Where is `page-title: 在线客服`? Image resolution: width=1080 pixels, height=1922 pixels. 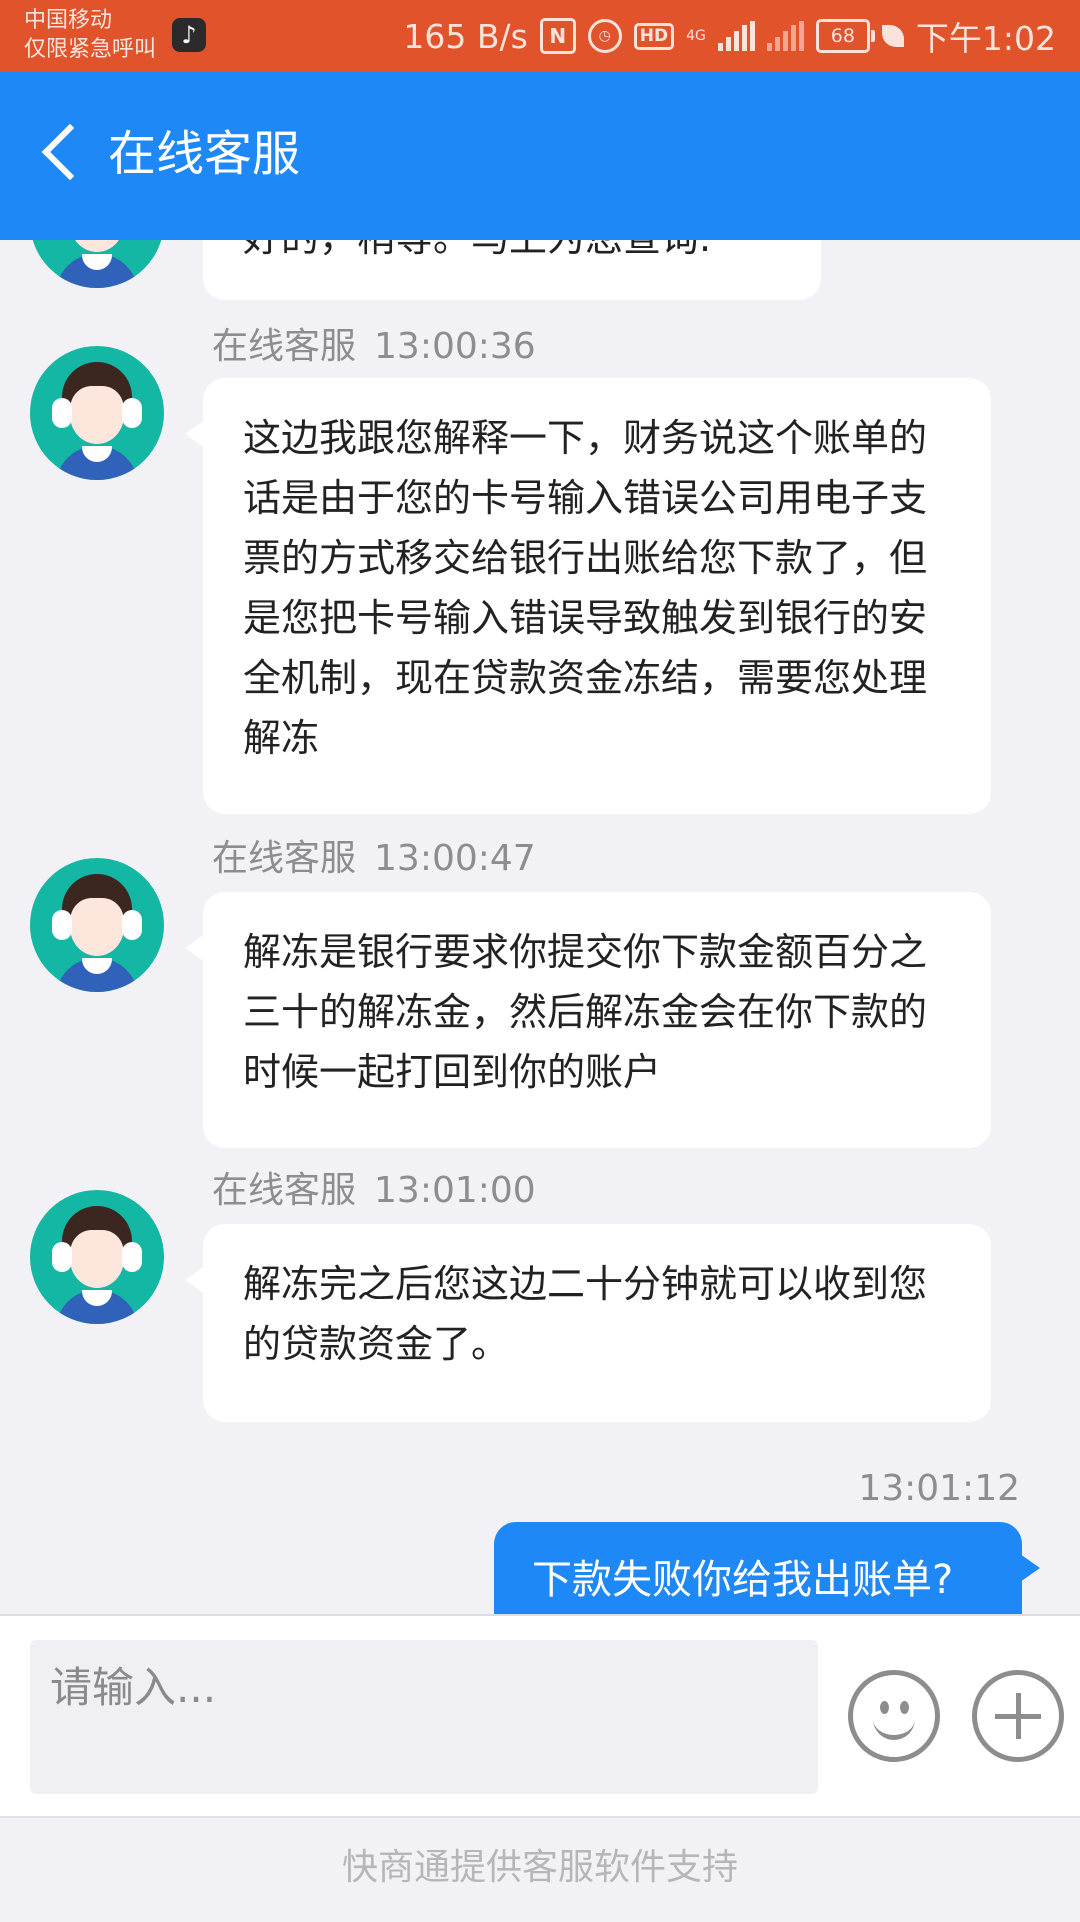
page-title: 在线客服 is located at coordinates (204, 154).